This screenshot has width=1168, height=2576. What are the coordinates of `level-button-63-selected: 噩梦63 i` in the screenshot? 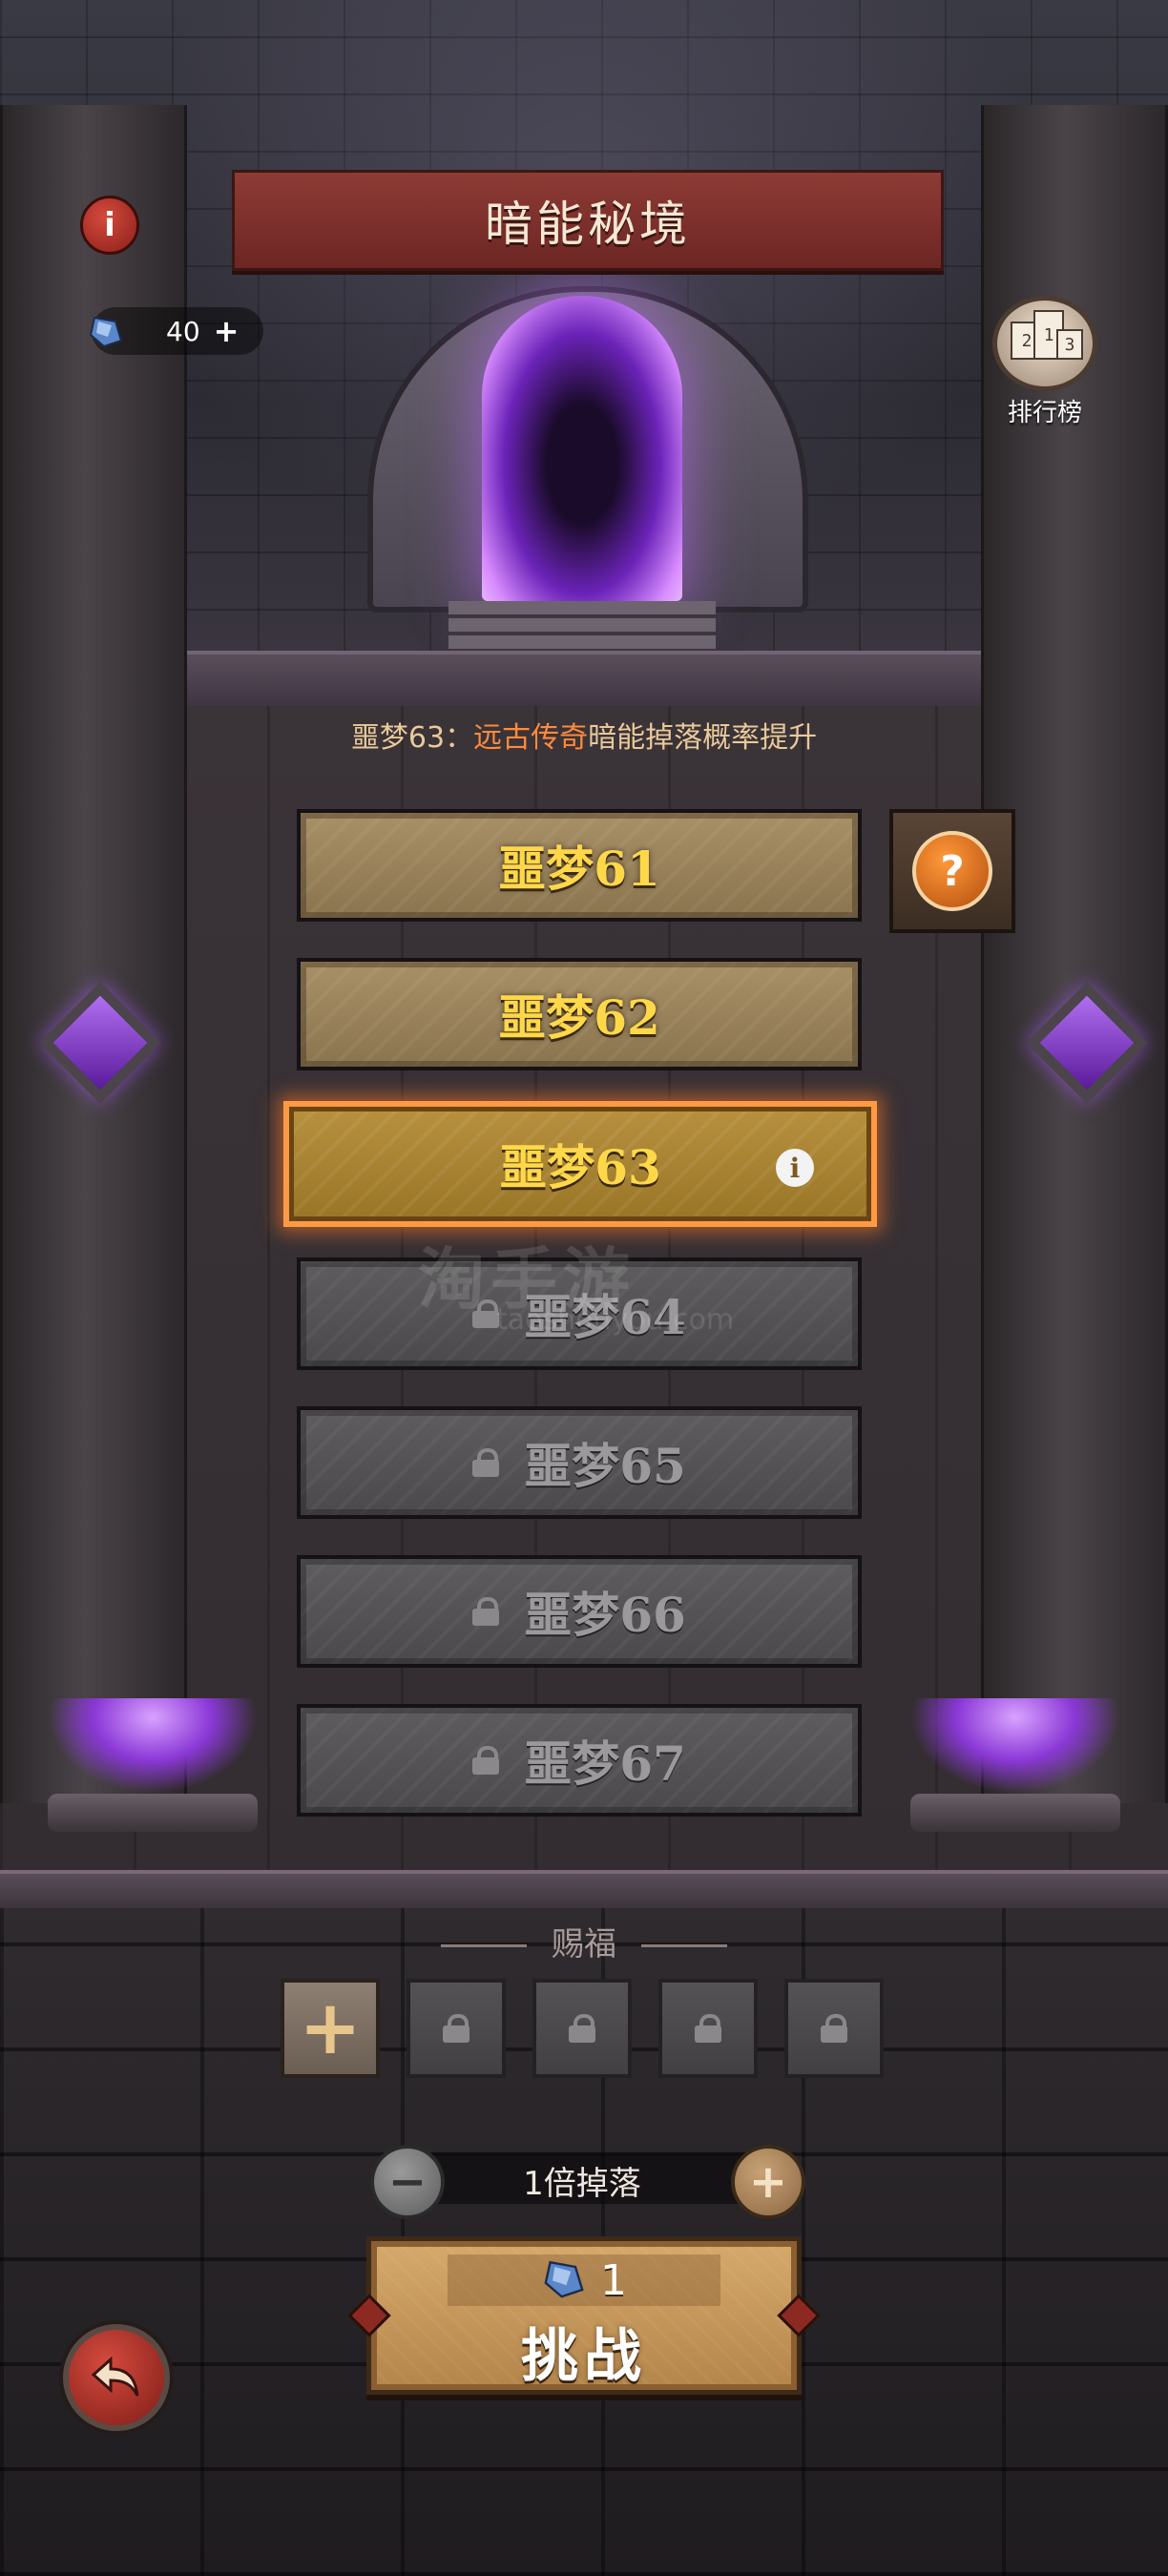 It's located at (580, 1164).